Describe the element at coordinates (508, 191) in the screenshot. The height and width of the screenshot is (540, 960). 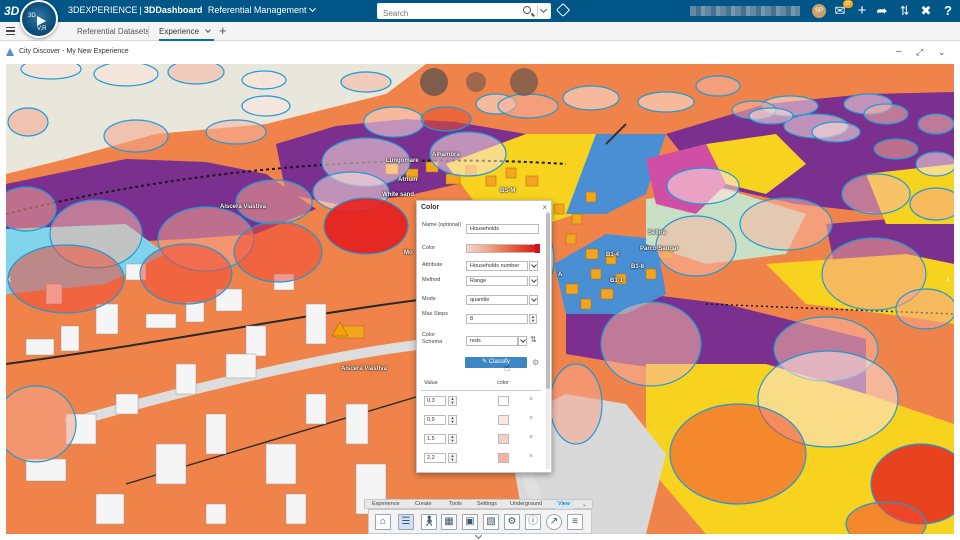
I see `map-label: BS-M` at that location.